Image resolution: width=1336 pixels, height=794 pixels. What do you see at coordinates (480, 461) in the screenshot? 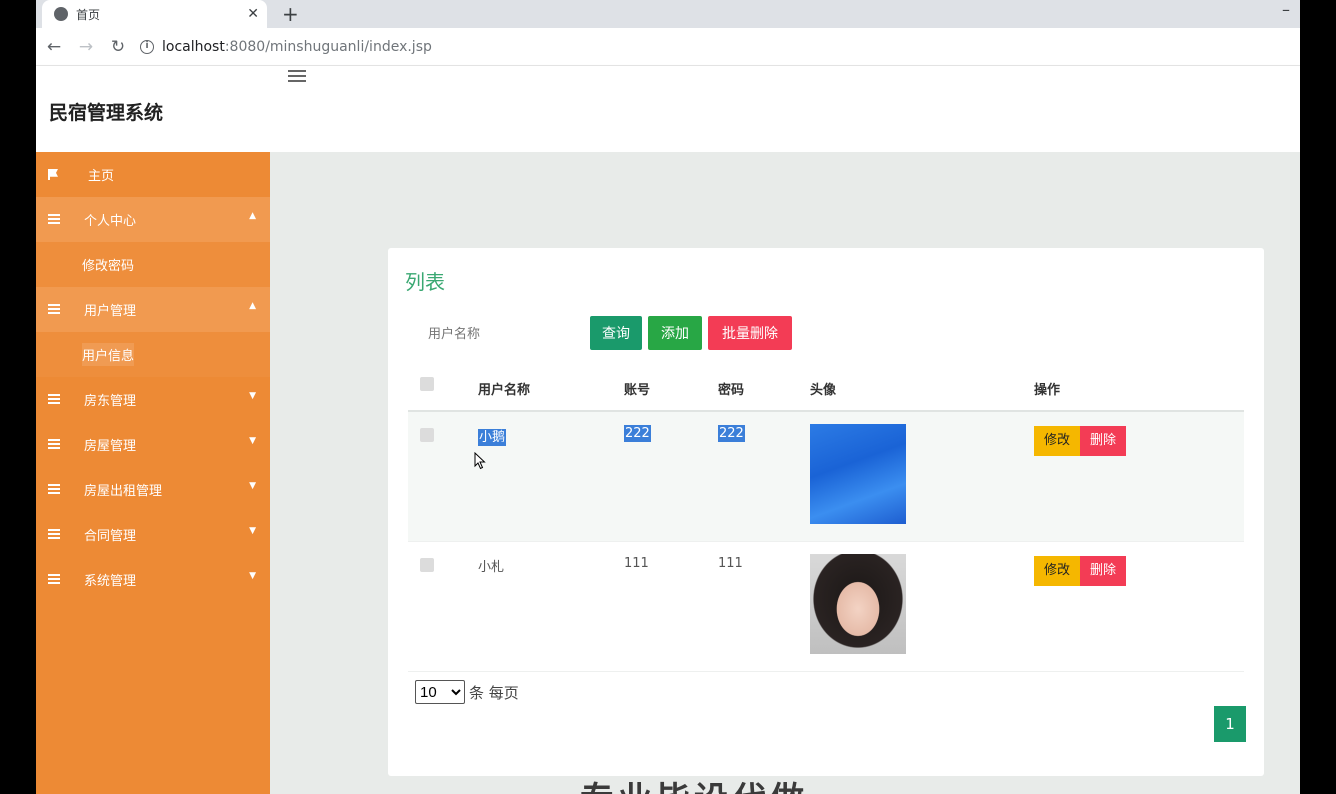
I see `mouse-cursor-icon` at bounding box center [480, 461].